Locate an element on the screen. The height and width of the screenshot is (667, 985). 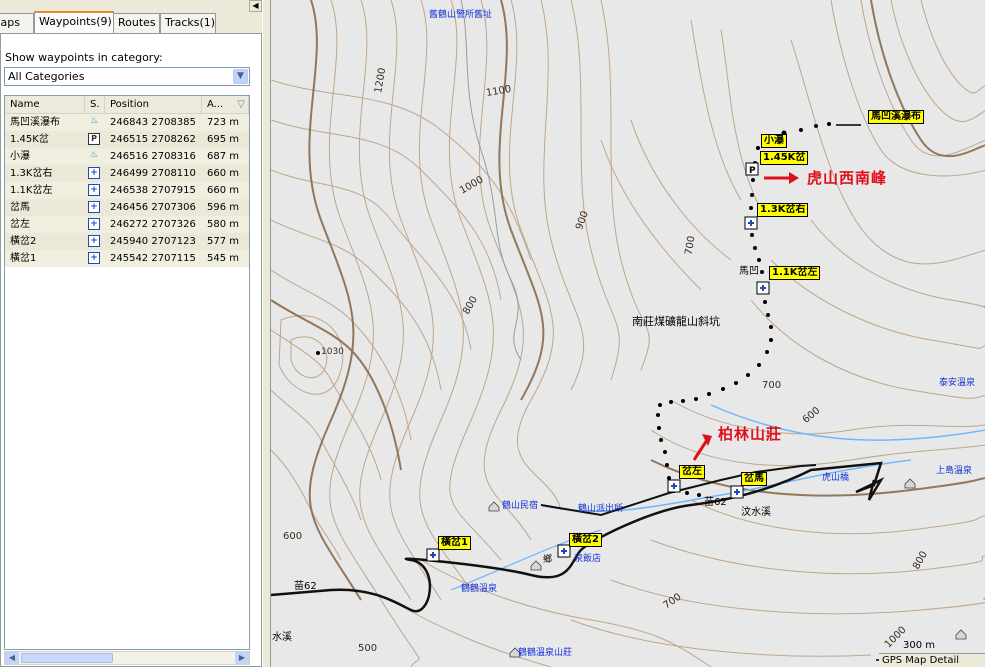
waypoint-position: 246515 2708262 is located at coordinates (153, 139).